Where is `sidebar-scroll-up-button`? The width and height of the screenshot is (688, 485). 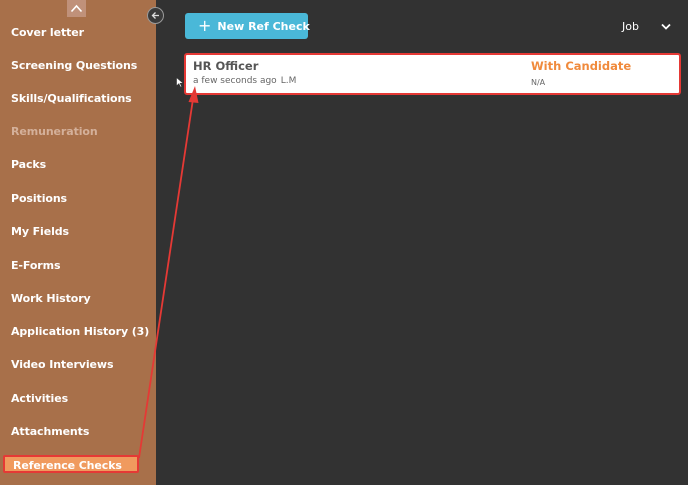 sidebar-scroll-up-button is located at coordinates (76, 8).